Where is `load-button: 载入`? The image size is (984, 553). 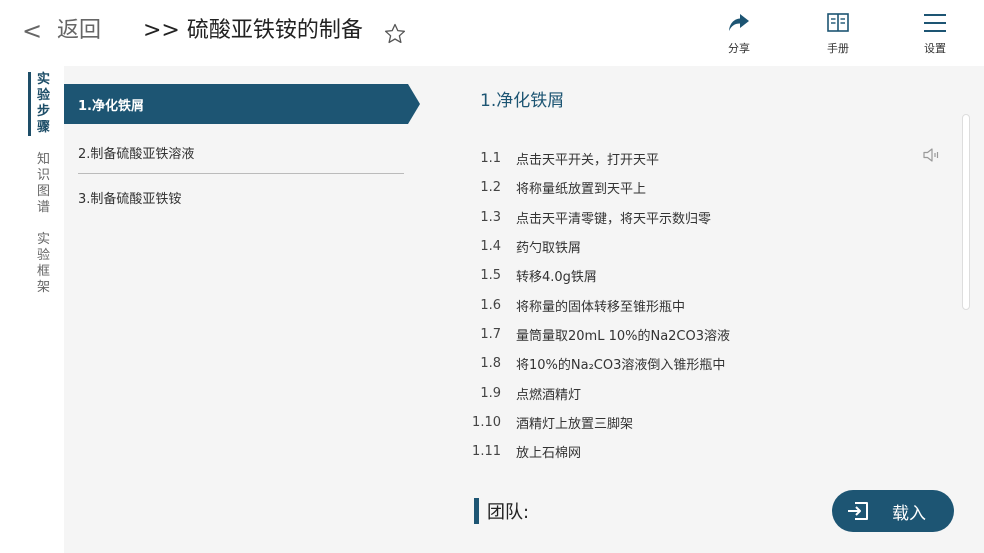
load-button: 载入 is located at coordinates (893, 511).